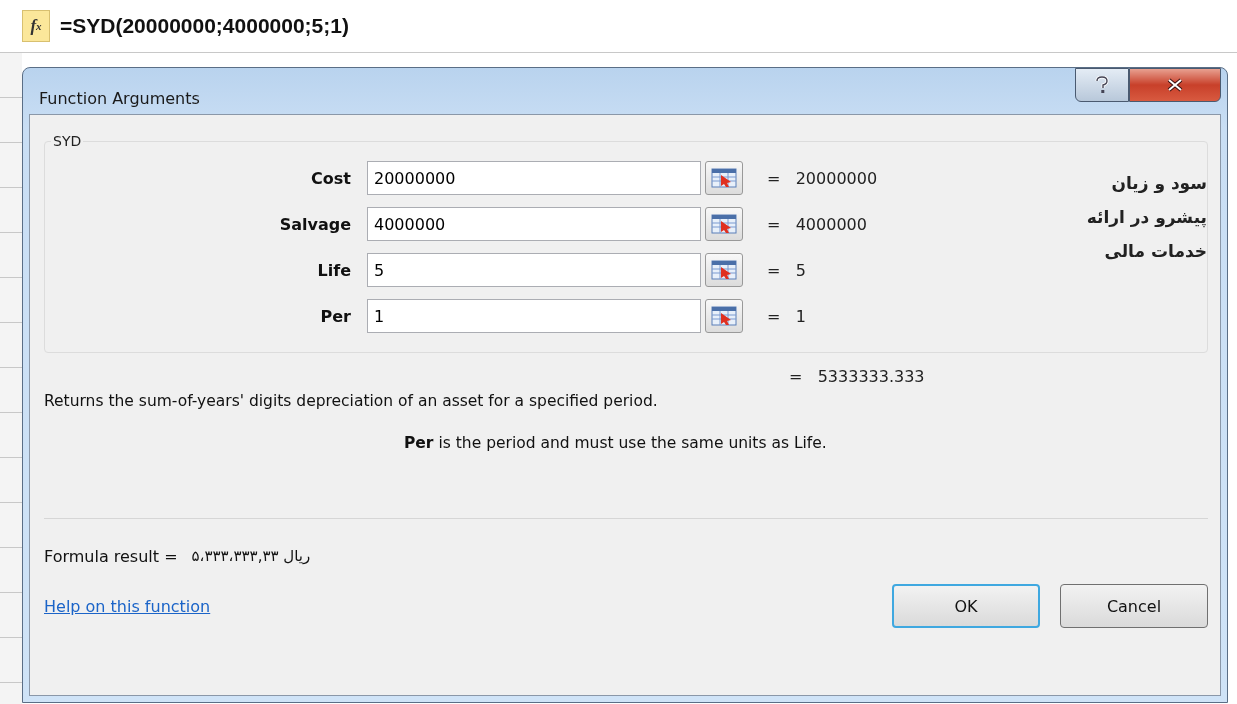 The image size is (1237, 704). What do you see at coordinates (1159, 183) in the screenshot?
I see `side-note: سود و زیان` at bounding box center [1159, 183].